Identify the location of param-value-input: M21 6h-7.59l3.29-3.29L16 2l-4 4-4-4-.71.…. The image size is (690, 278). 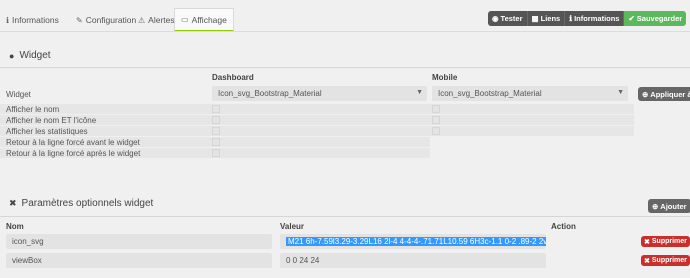
(413, 241).